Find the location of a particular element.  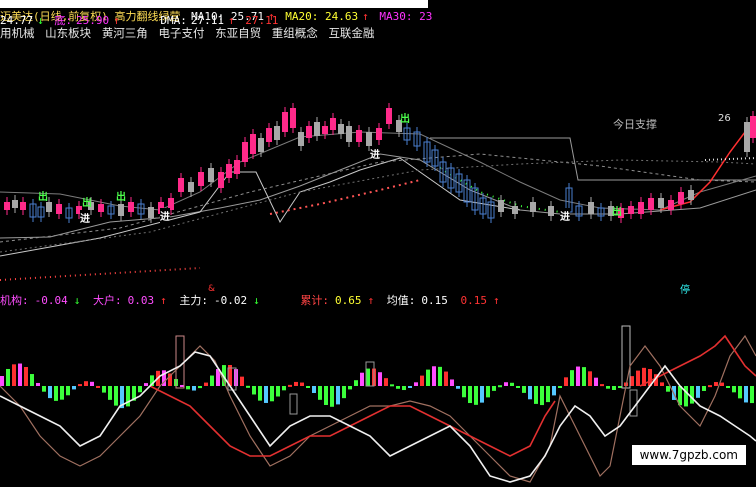

jigou-label: 机构: is located at coordinates (14, 300).